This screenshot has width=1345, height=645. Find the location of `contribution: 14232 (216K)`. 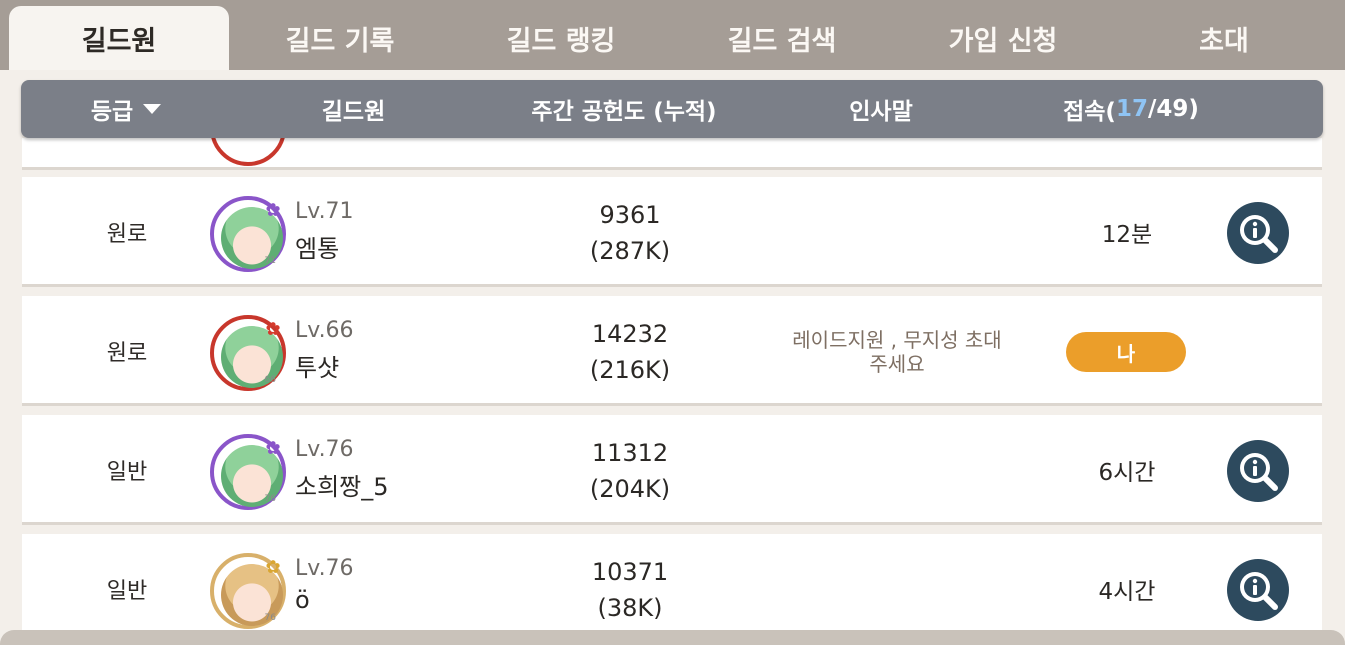

contribution: 14232 (216K) is located at coordinates (630, 352).